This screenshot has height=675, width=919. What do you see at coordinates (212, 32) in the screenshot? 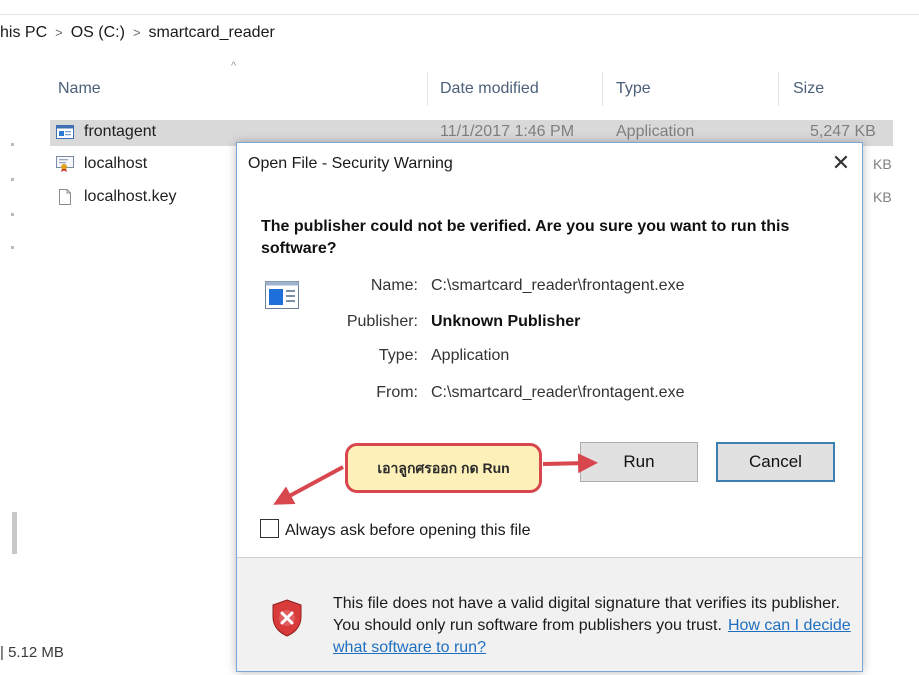
I see `breadcrumb-folder: smartcard_reader` at bounding box center [212, 32].